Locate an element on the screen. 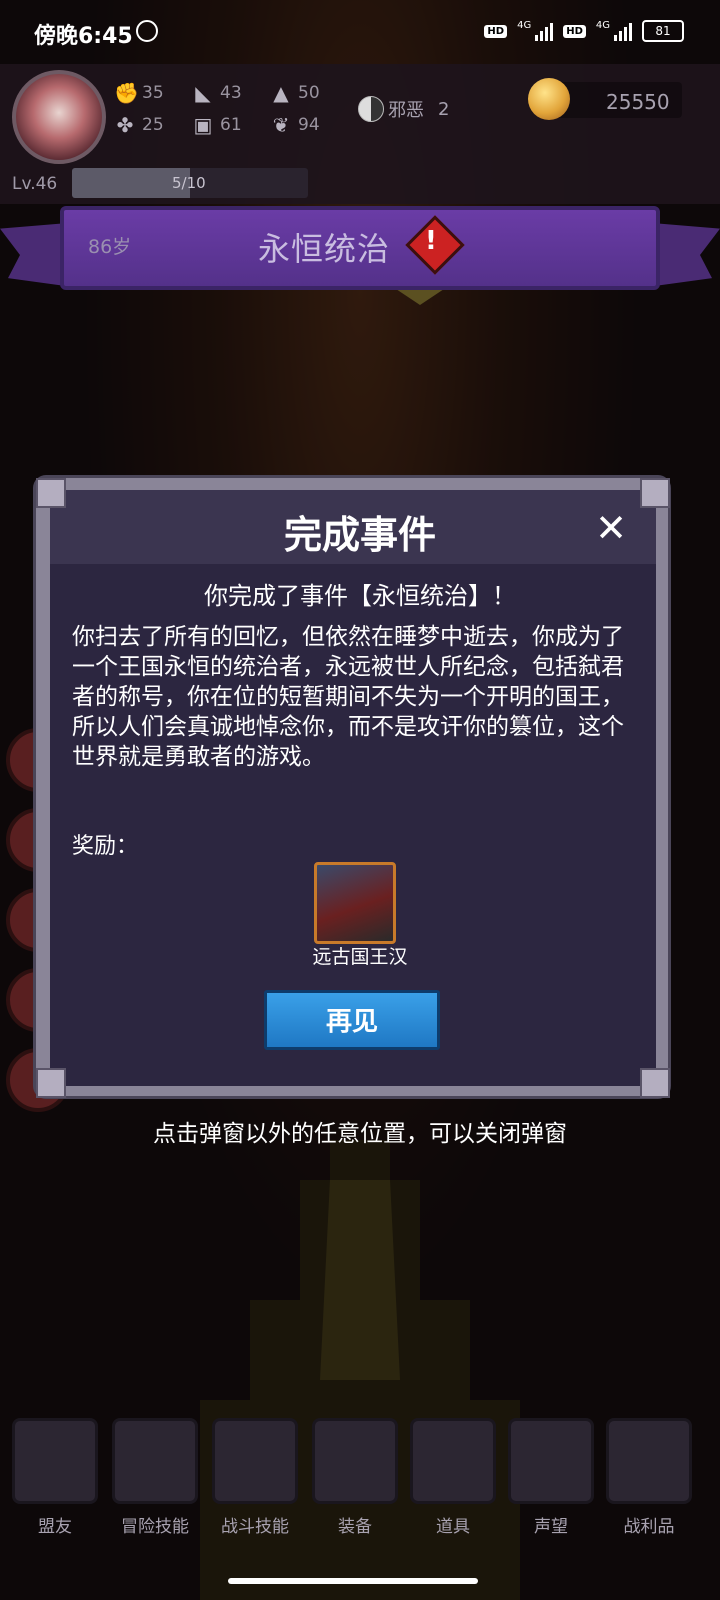 This screenshot has height=1600, width=720. avatar is located at coordinates (59, 117).